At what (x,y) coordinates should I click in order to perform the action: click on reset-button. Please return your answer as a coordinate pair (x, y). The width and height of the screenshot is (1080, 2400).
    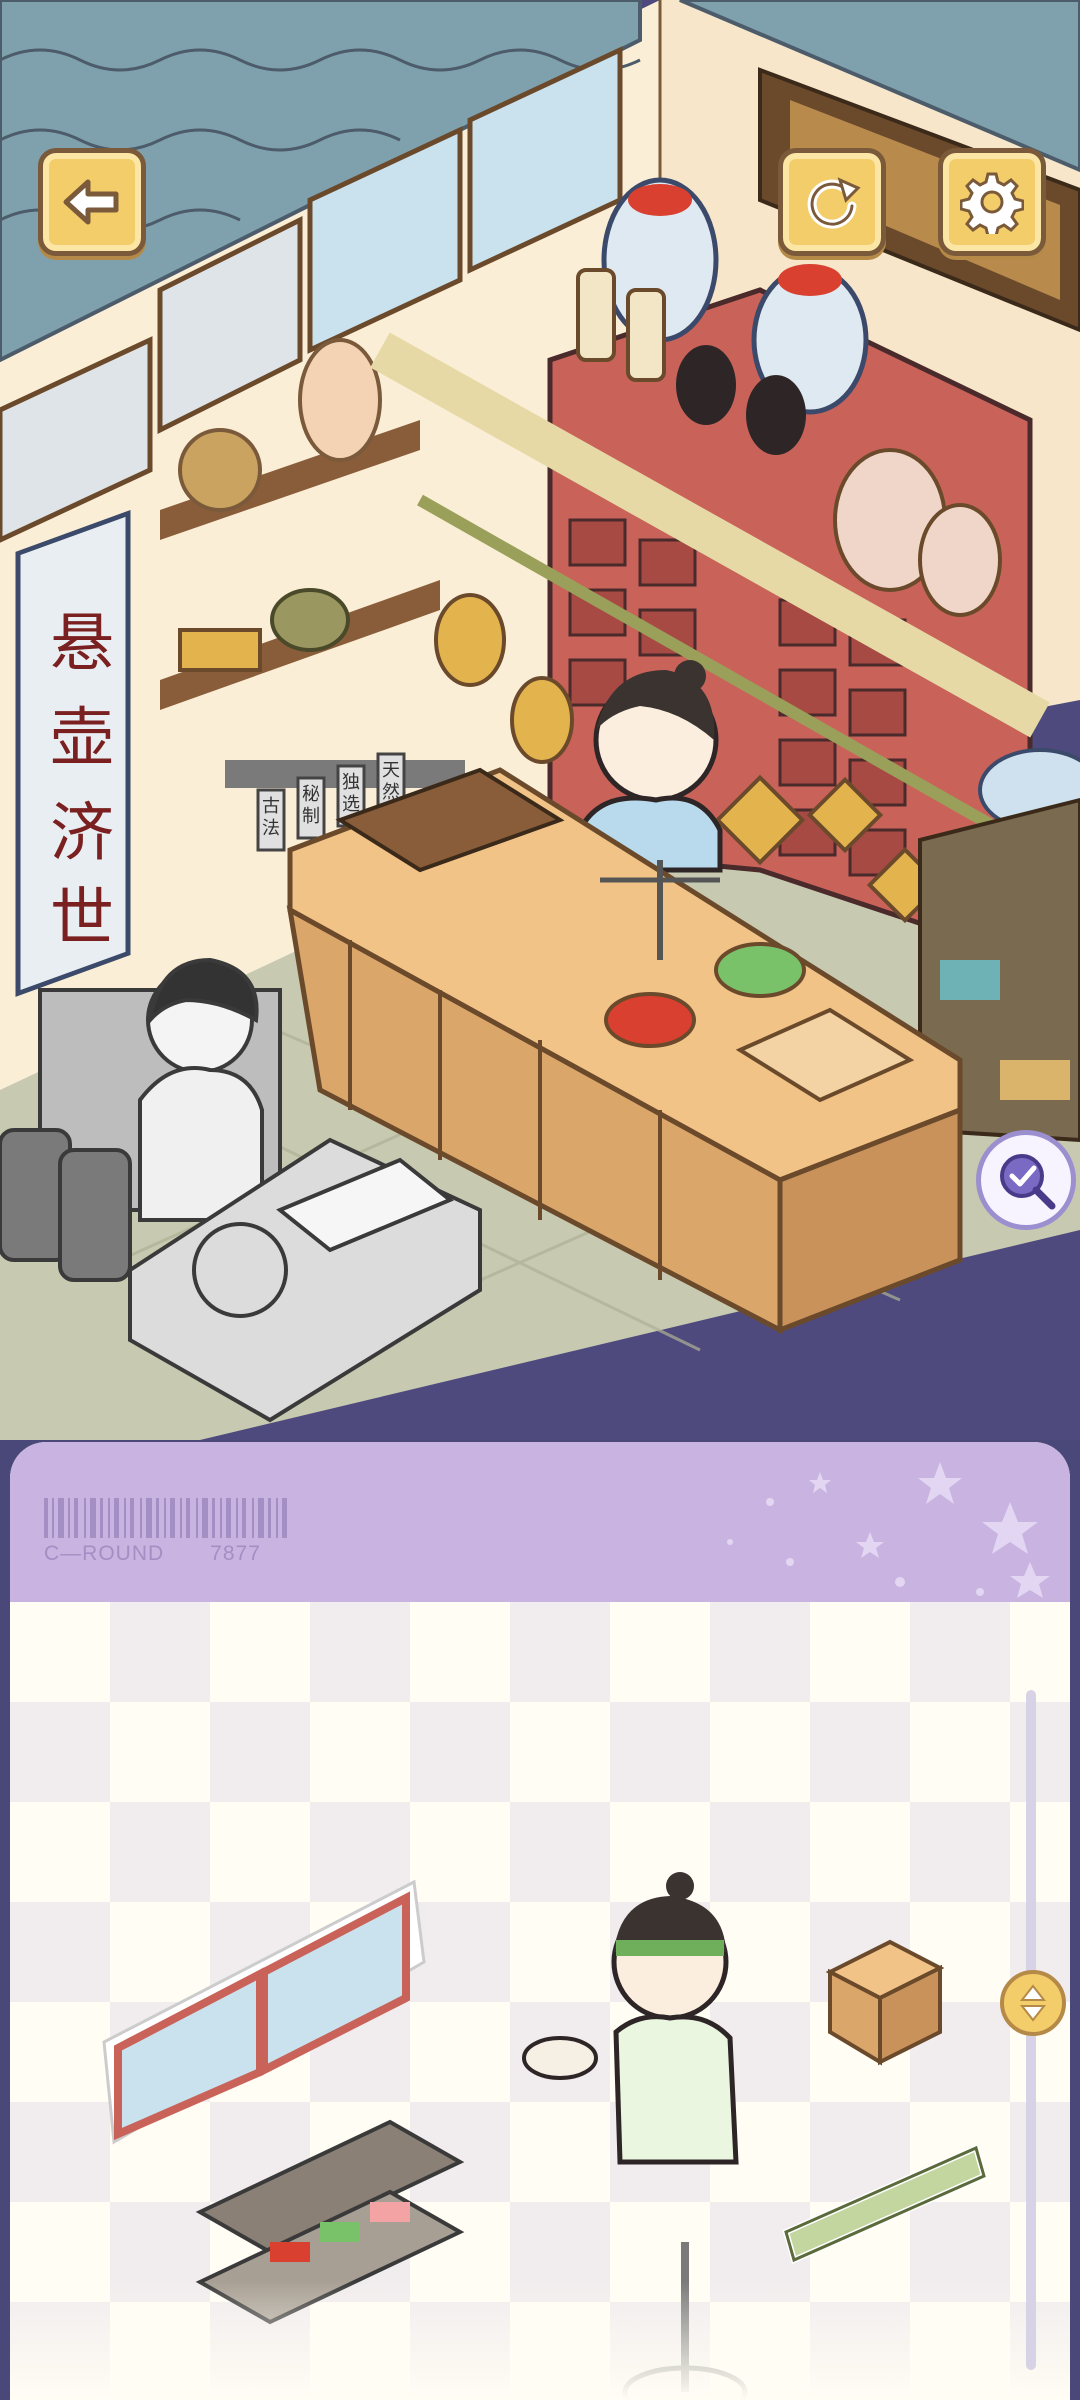
    Looking at the image, I should click on (832, 202).